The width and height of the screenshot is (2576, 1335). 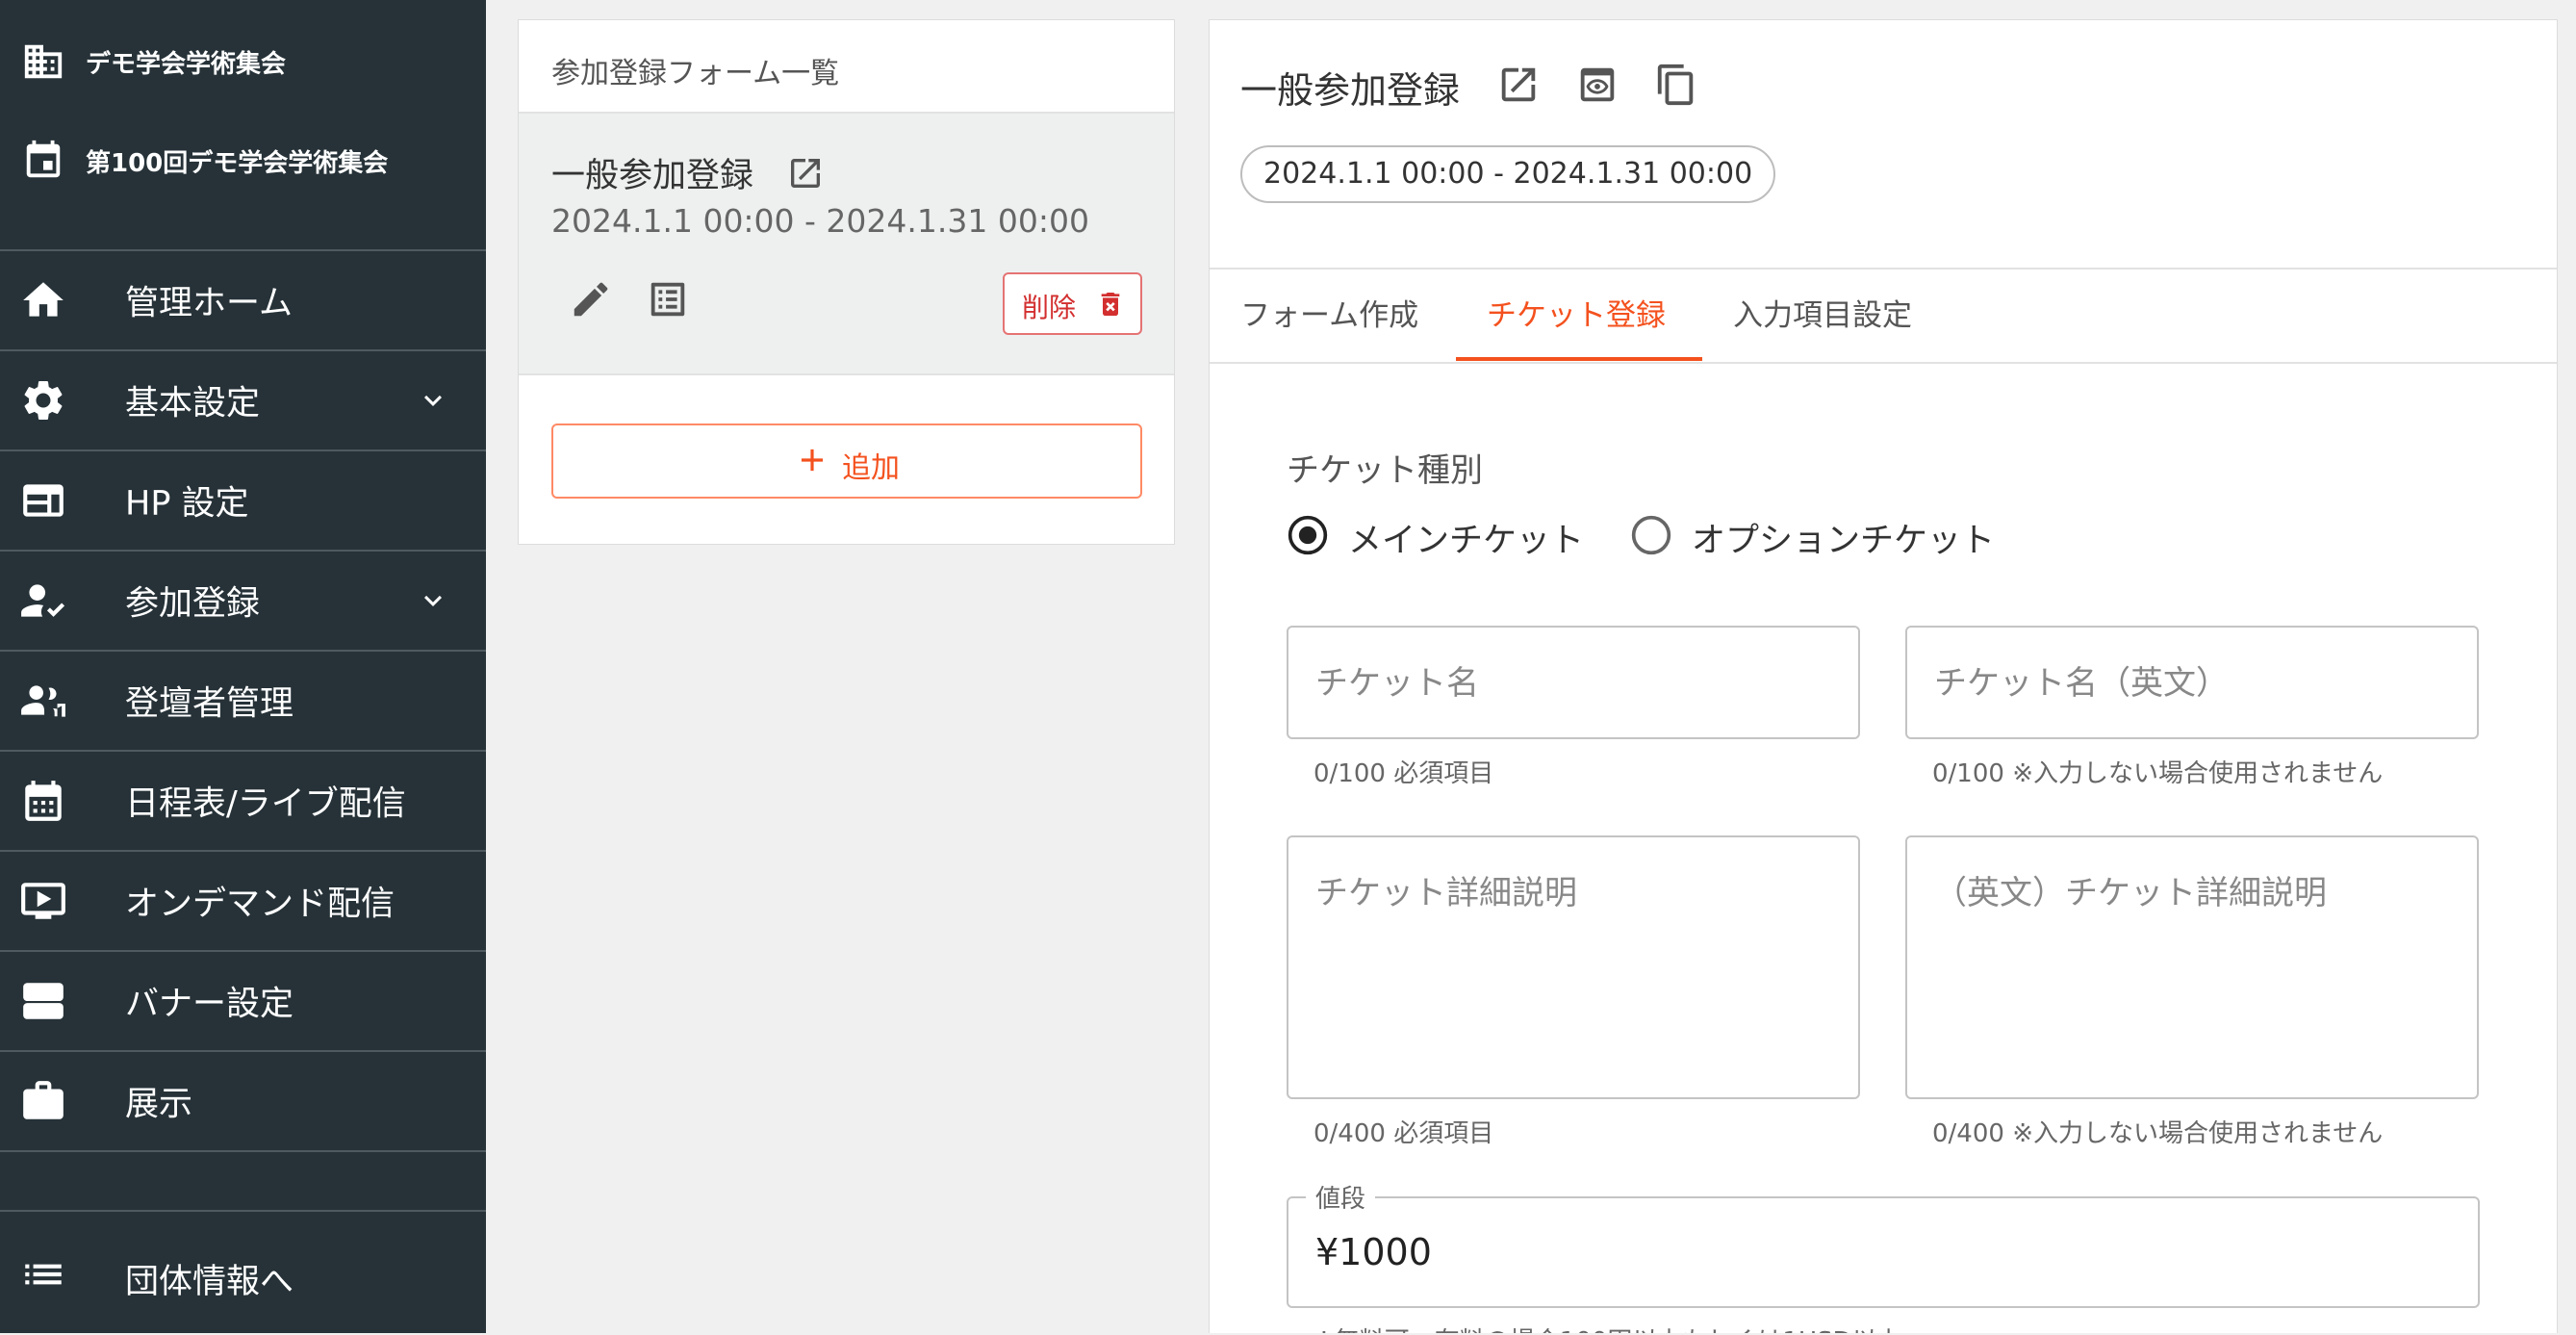 What do you see at coordinates (1579, 359) in the screenshot?
I see `active-tab-indicator` at bounding box center [1579, 359].